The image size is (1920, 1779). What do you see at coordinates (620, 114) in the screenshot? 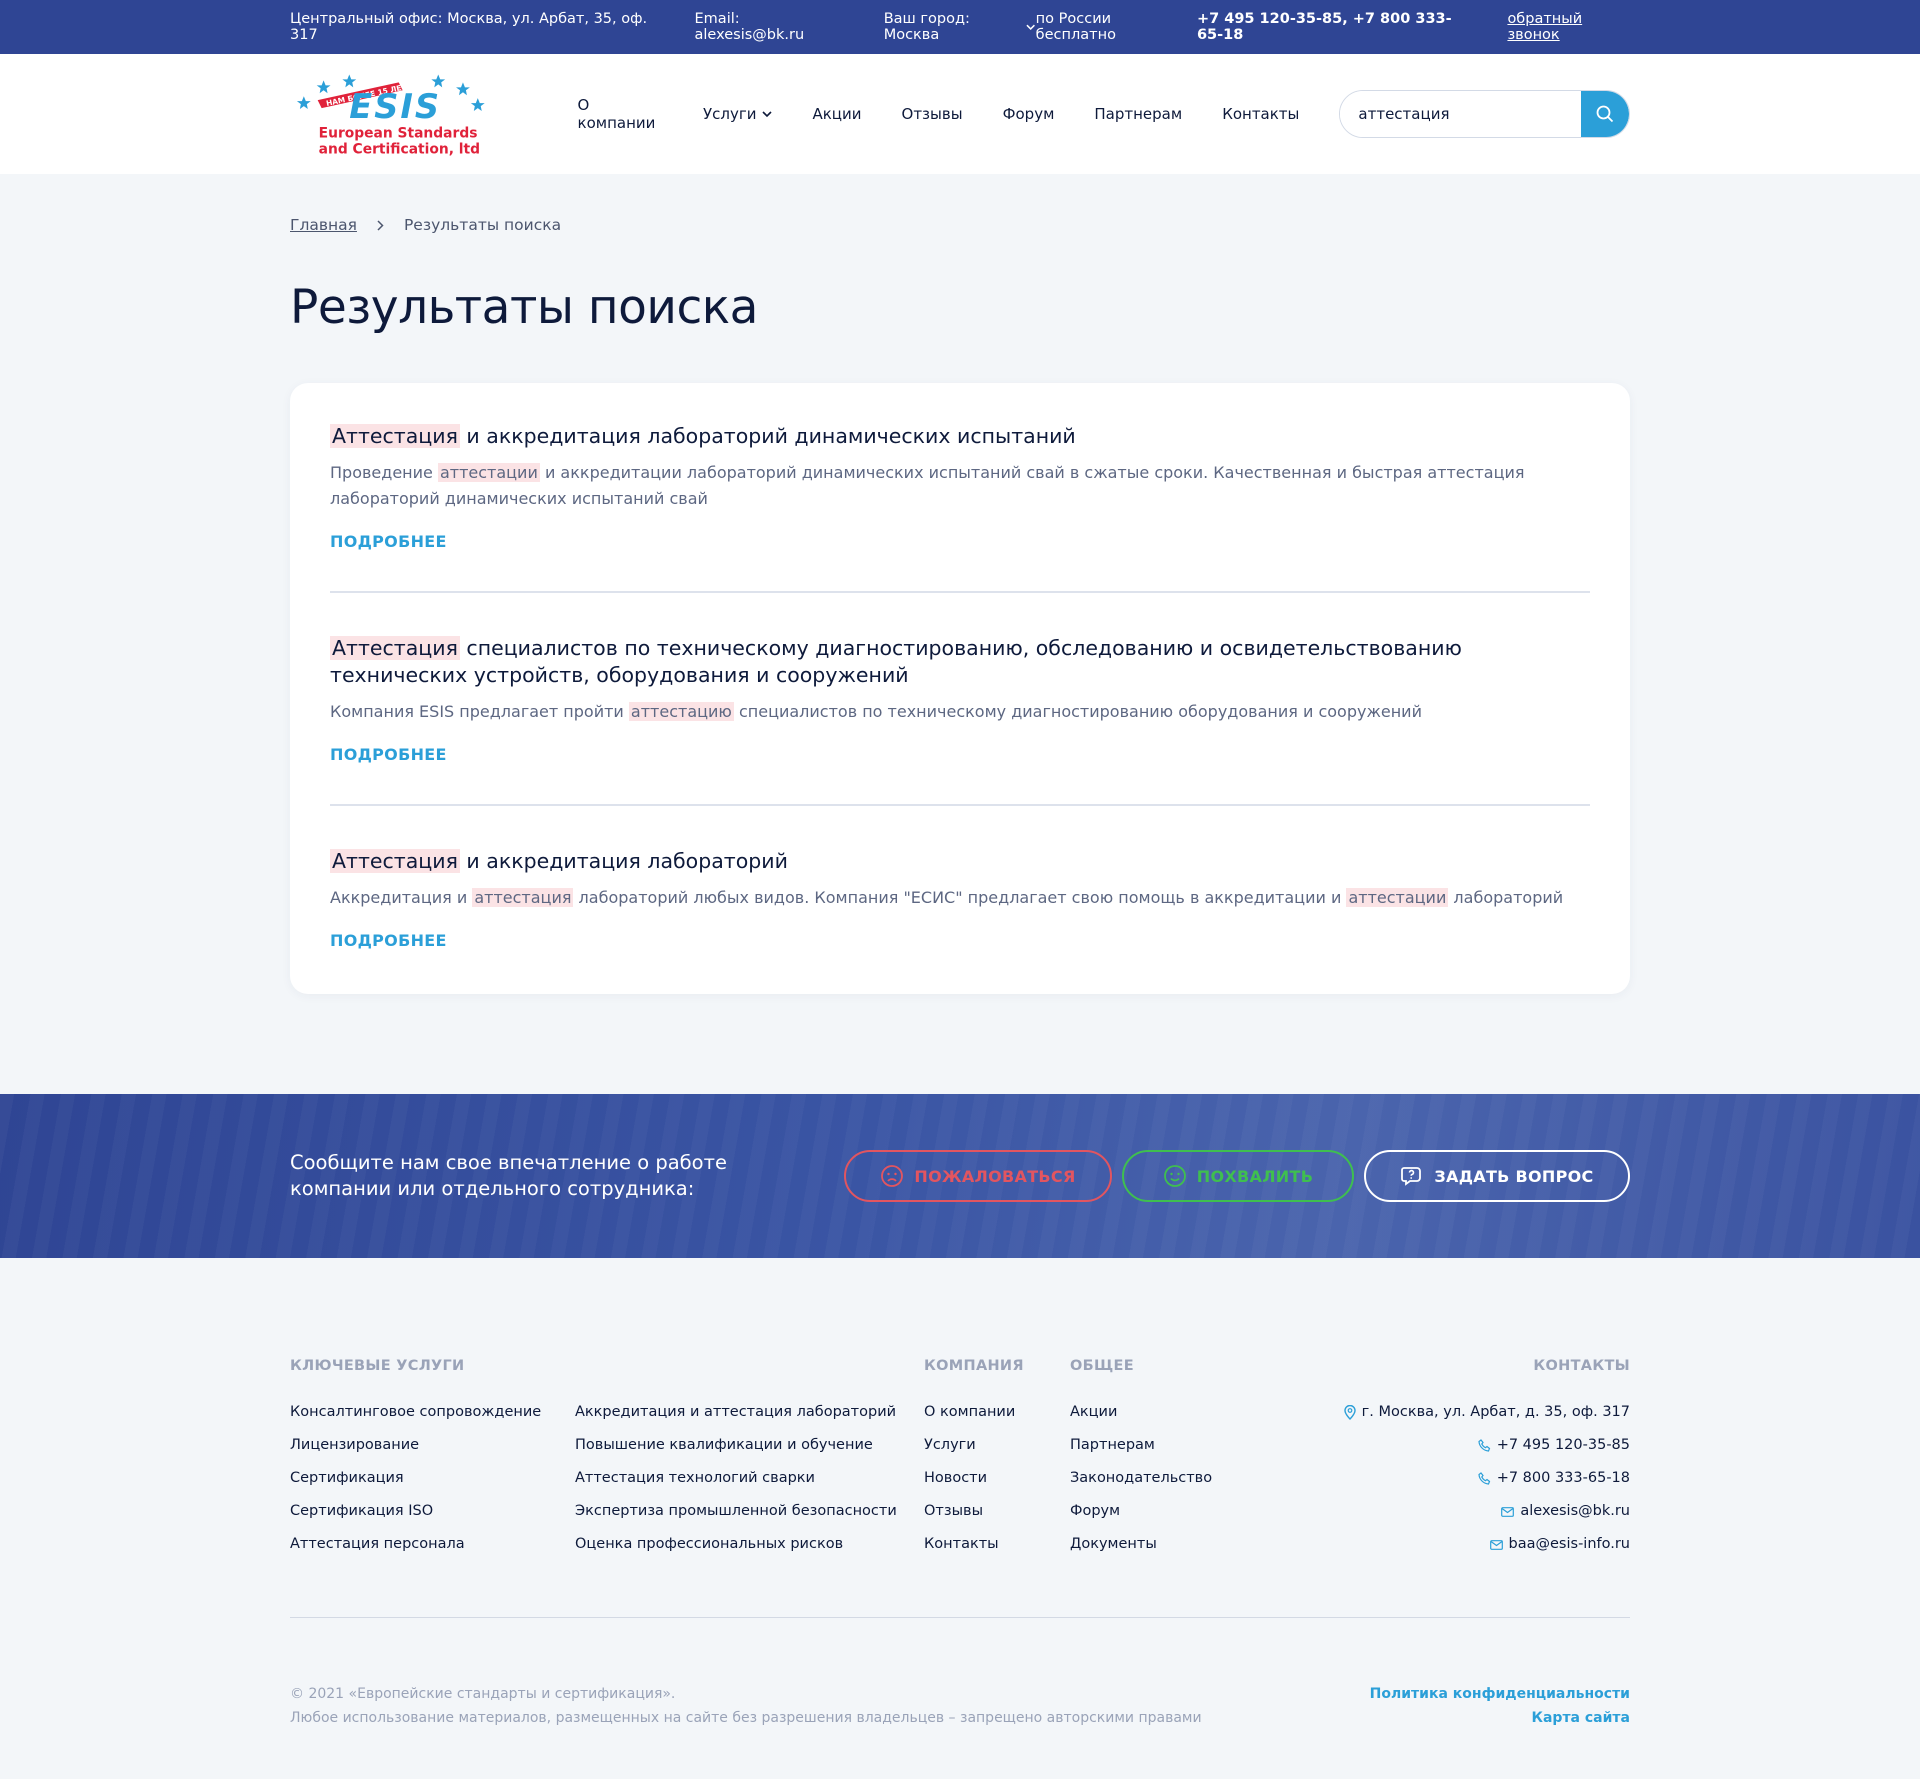
I see `nav-about: О компании` at bounding box center [620, 114].